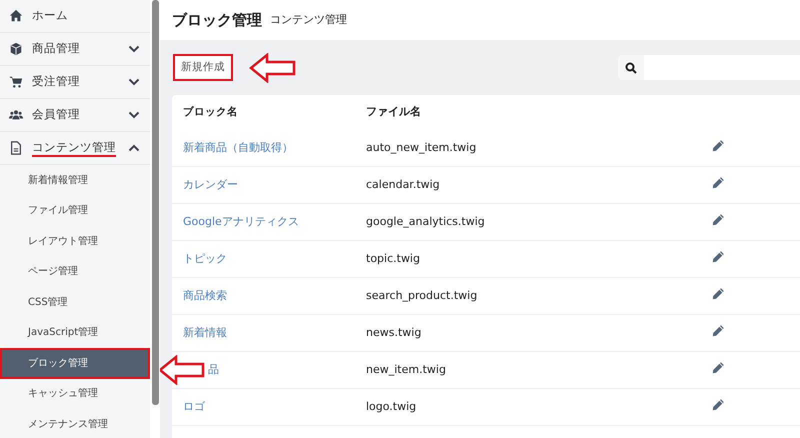 This screenshot has width=800, height=438. Describe the element at coordinates (394, 112) in the screenshot. I see `column-header: ファイル名` at that location.